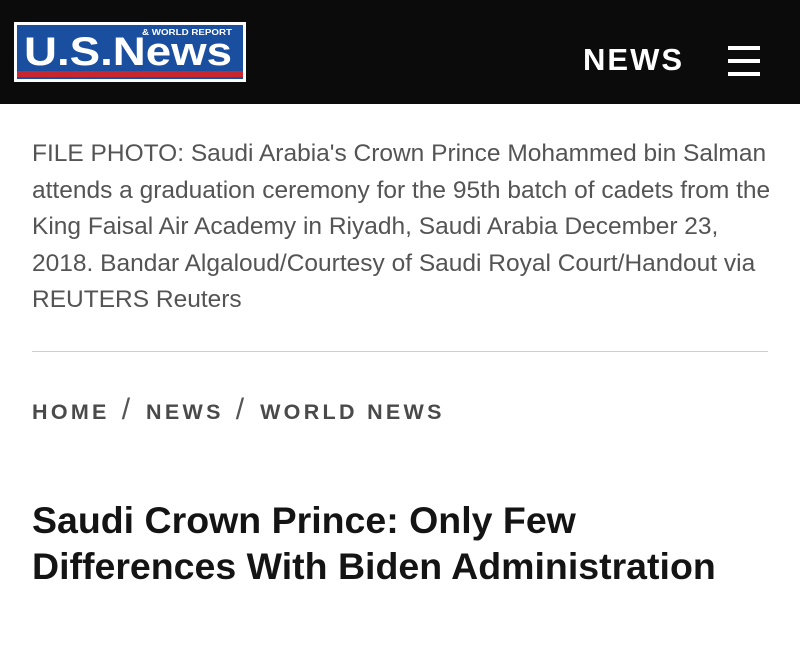 The image size is (800, 666). I want to click on section-divider, so click(400, 351).